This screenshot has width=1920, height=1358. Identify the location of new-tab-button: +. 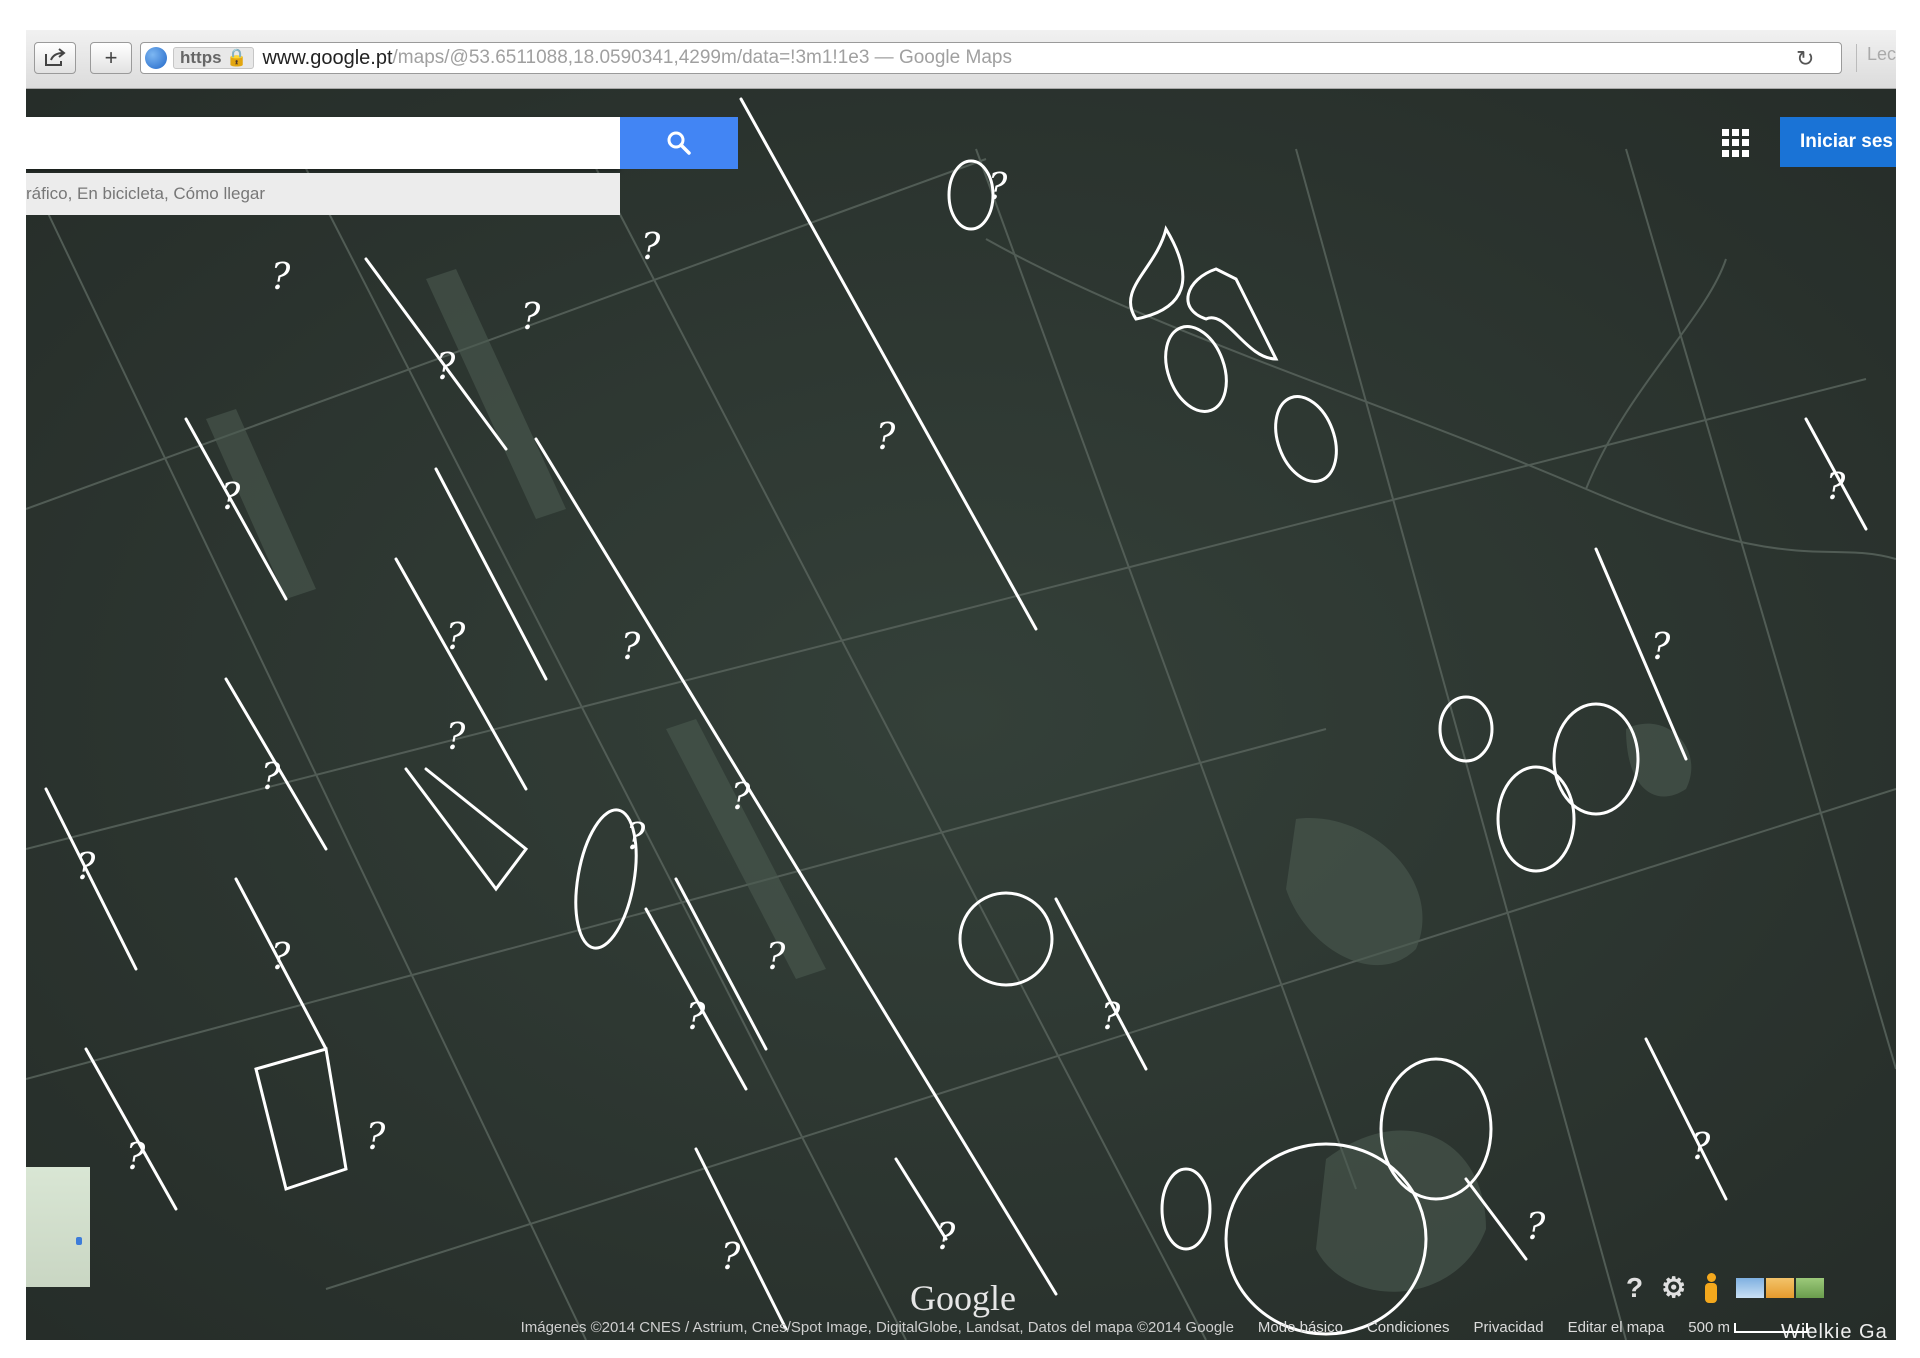
(111, 58).